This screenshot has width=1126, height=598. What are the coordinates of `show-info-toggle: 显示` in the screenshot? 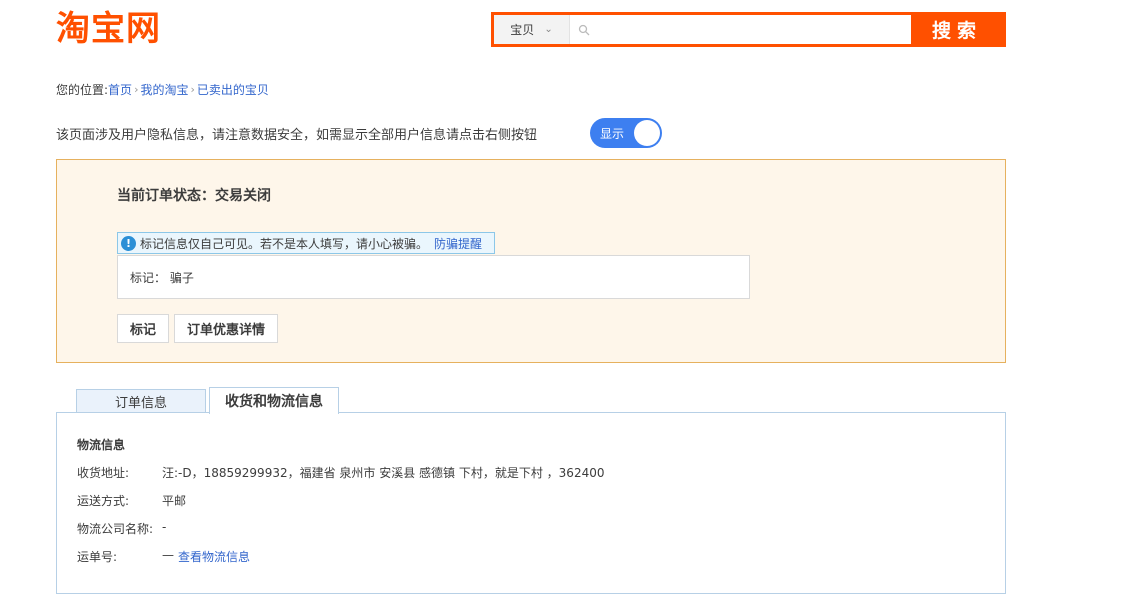 It's located at (626, 133).